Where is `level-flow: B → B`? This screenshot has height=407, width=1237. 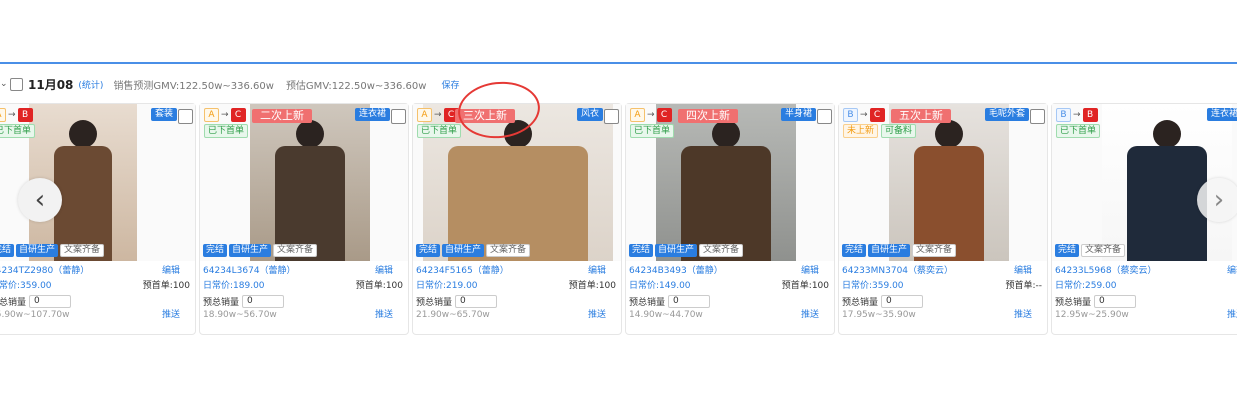 level-flow: B → B is located at coordinates (1077, 115).